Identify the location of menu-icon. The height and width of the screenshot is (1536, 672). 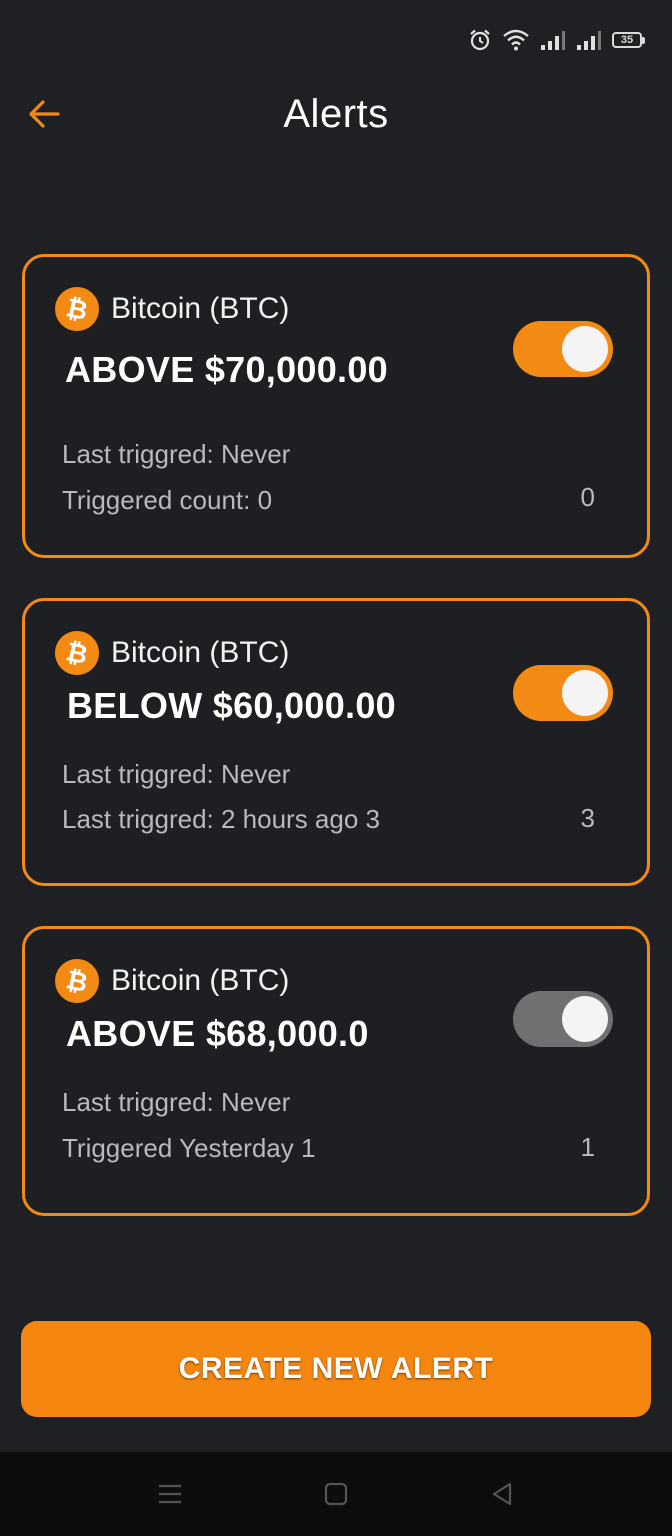
(170, 1494).